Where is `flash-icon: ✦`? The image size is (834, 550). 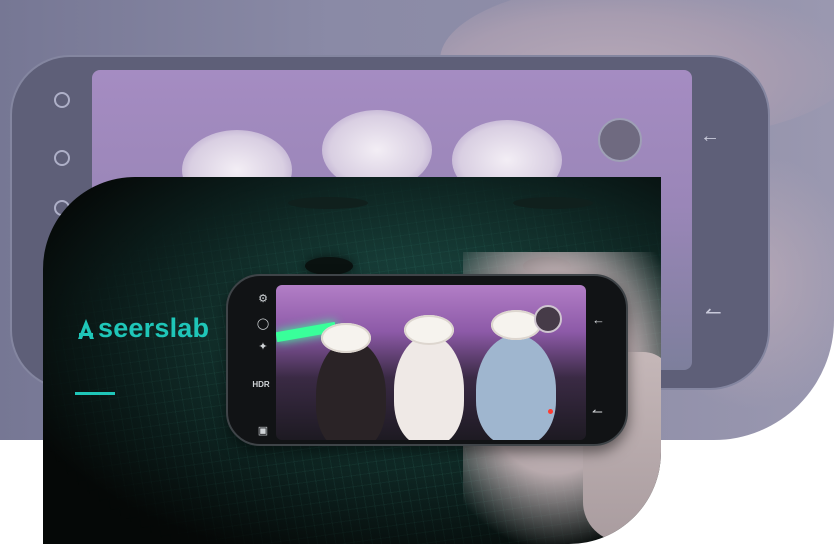
flash-icon: ✦ is located at coordinates (263, 346).